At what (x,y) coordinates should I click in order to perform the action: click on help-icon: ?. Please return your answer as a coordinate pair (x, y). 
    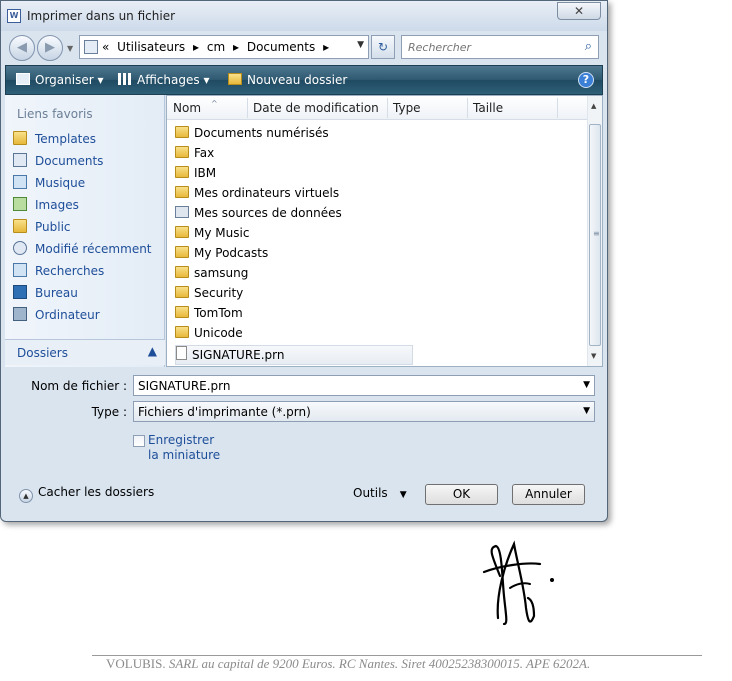
    Looking at the image, I should click on (586, 80).